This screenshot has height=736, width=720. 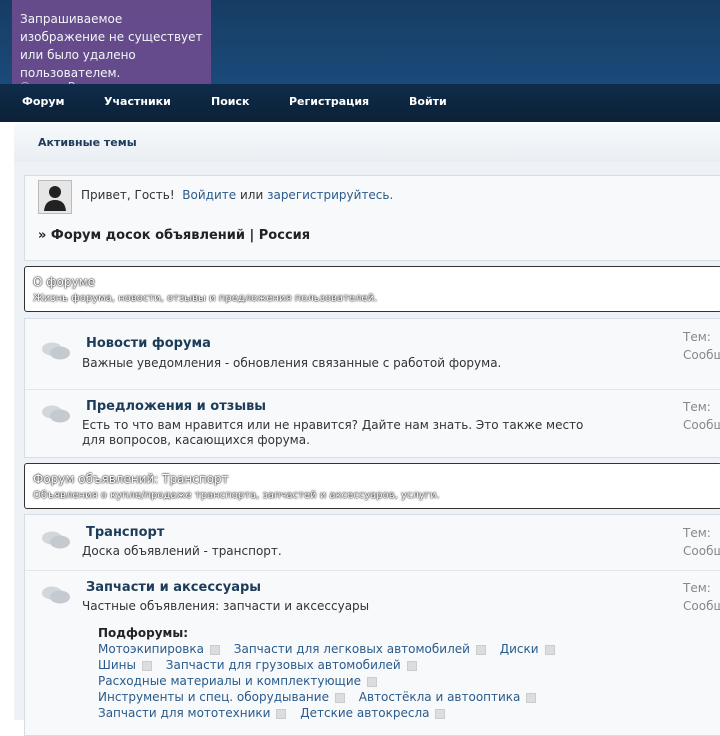 What do you see at coordinates (352, 649) in the screenshot?
I see `subforum-link: Запчасти для легковых автомобилей` at bounding box center [352, 649].